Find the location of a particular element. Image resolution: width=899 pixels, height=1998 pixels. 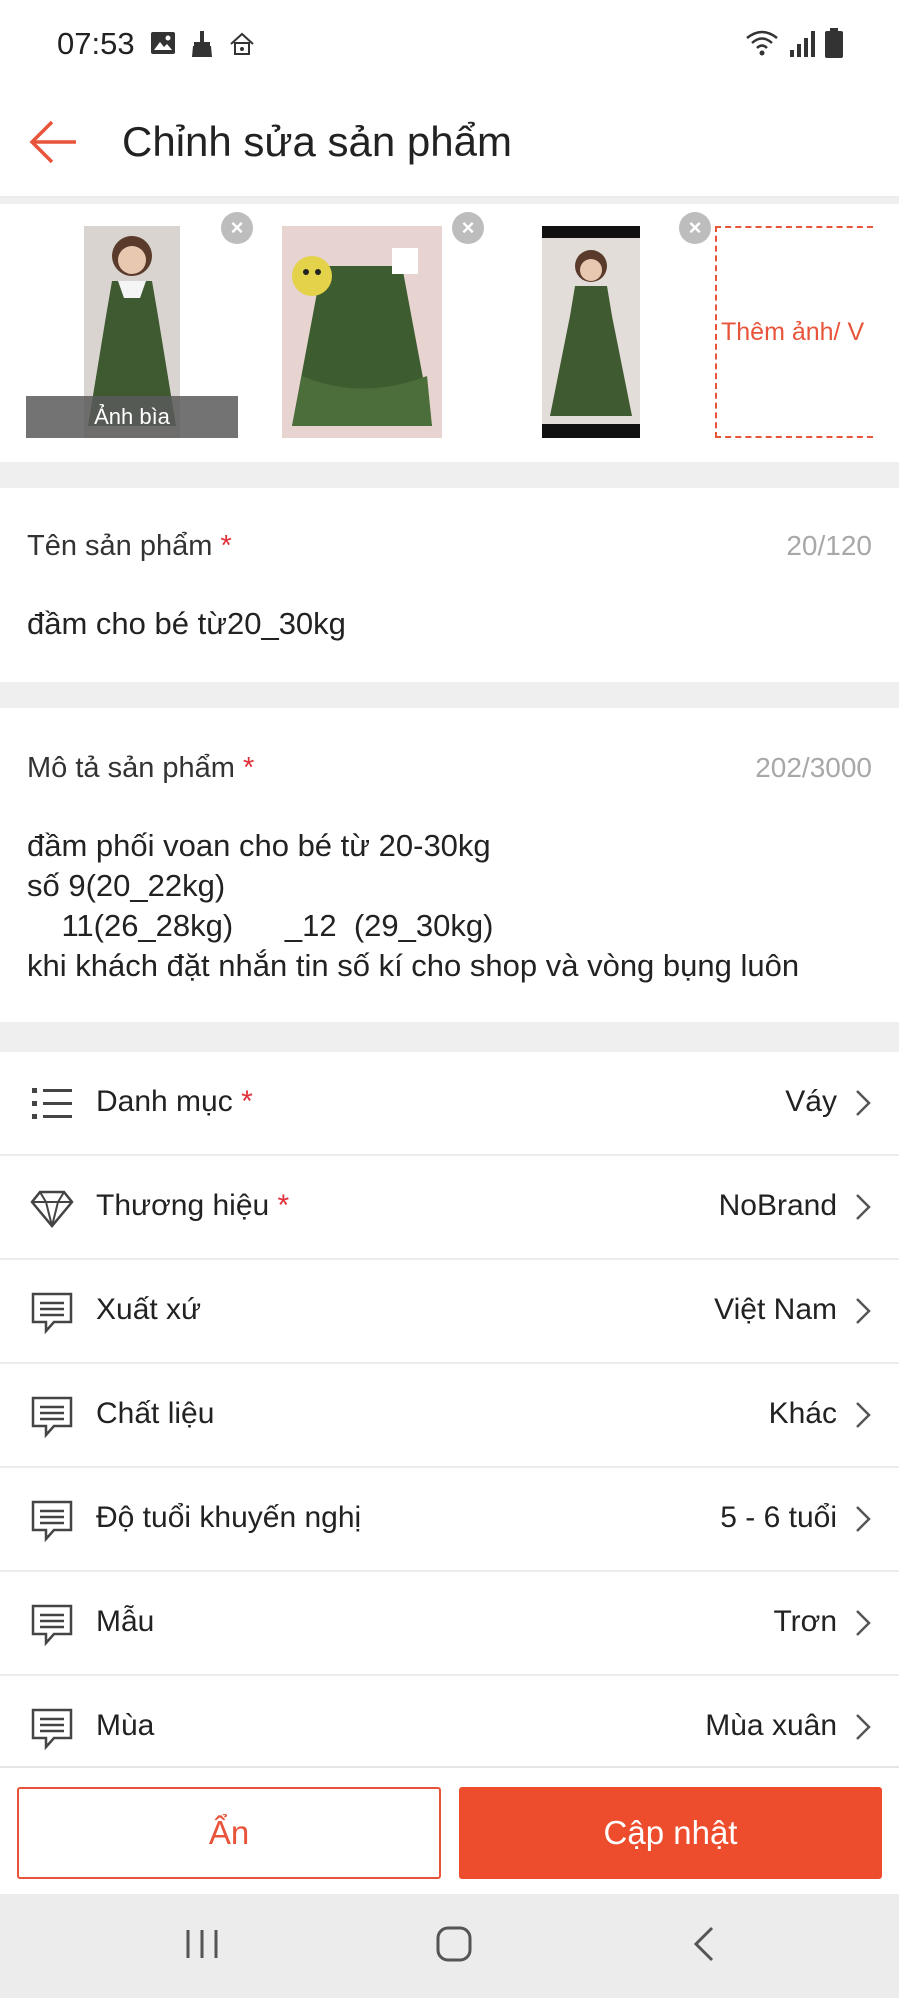

product-name-counter: 20/120 is located at coordinates (829, 545).